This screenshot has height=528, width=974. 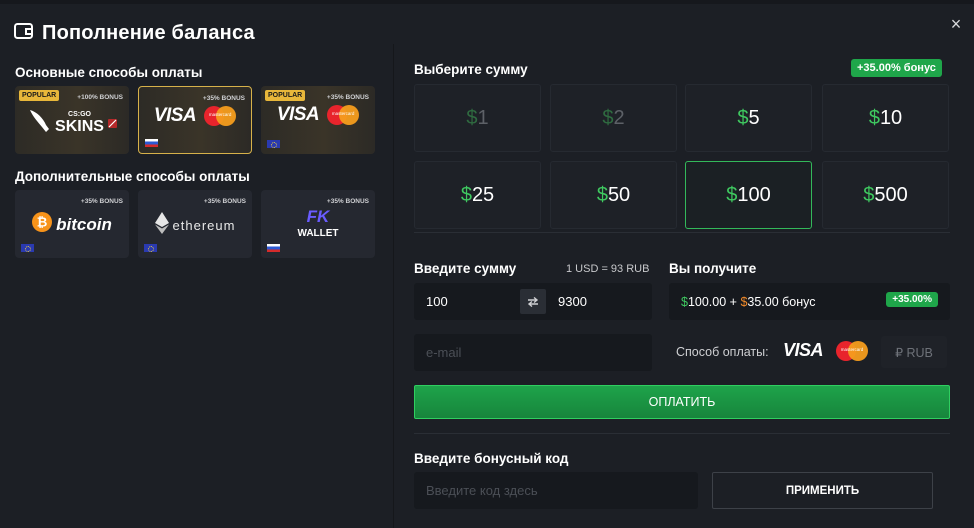 I want to click on main-methods-label: Основные способы оплаты, so click(x=109, y=72).